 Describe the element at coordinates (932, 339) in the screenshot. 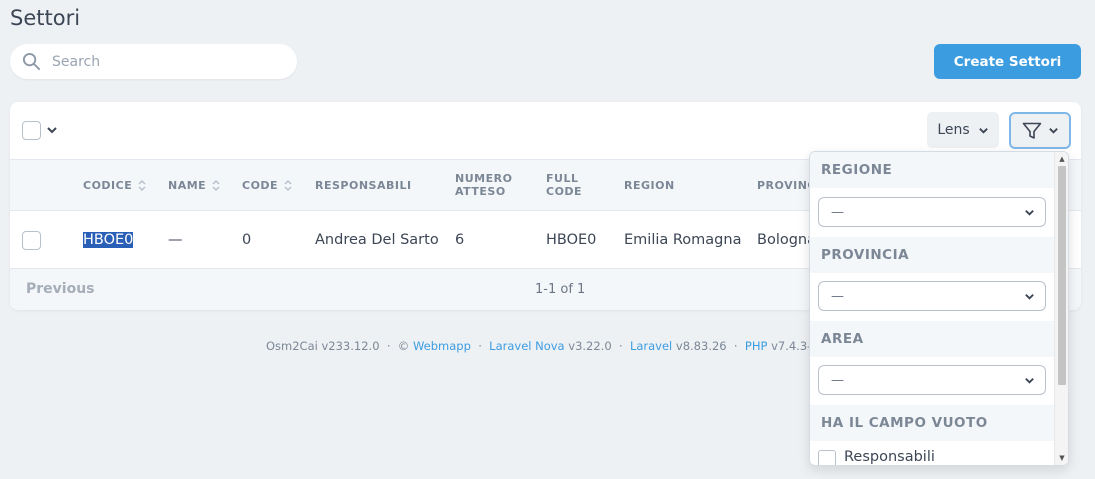

I see `filter-area-heading: AREA` at that location.